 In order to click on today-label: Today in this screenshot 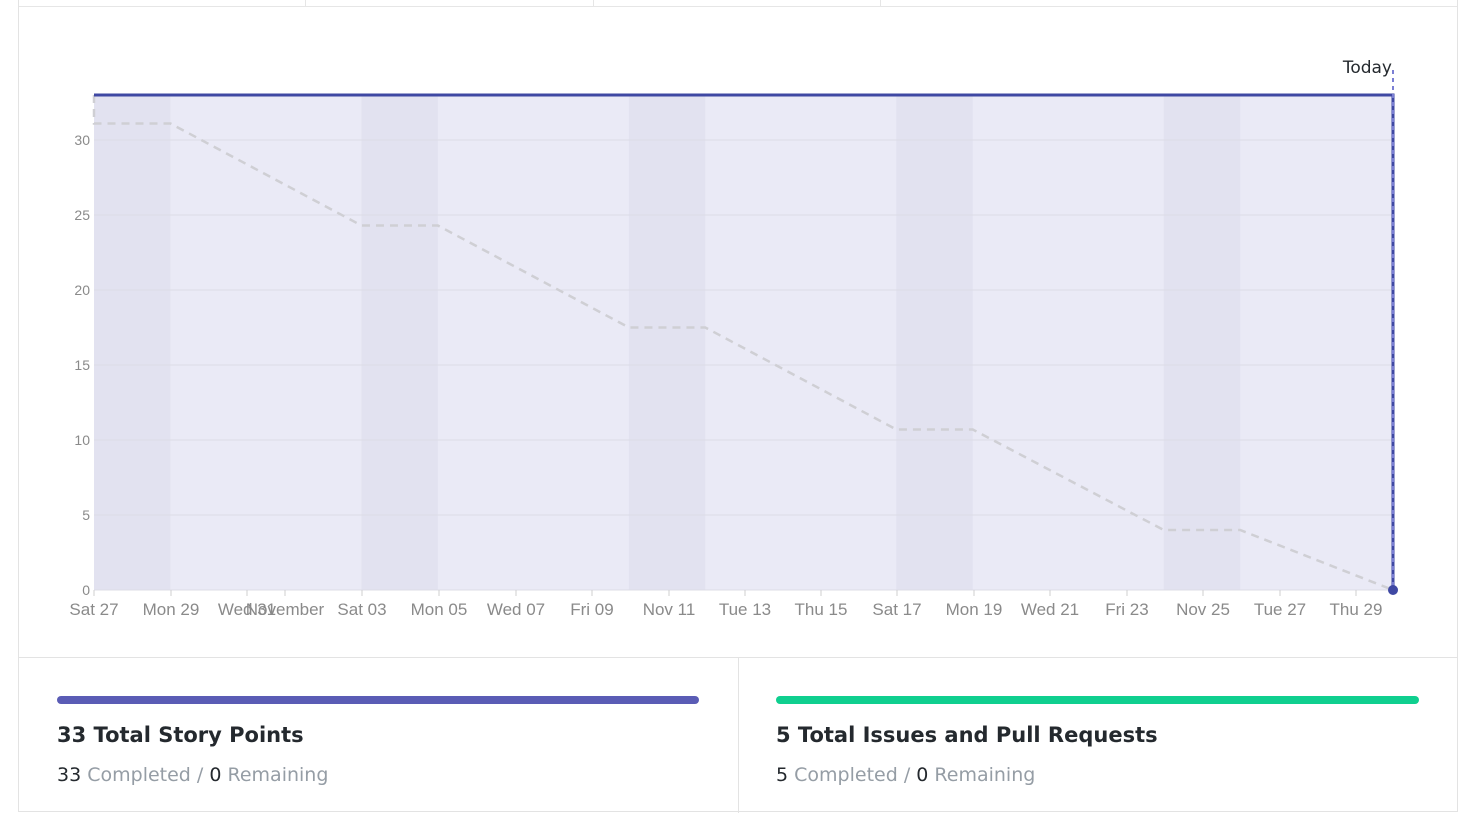, I will do `click(1367, 68)`.